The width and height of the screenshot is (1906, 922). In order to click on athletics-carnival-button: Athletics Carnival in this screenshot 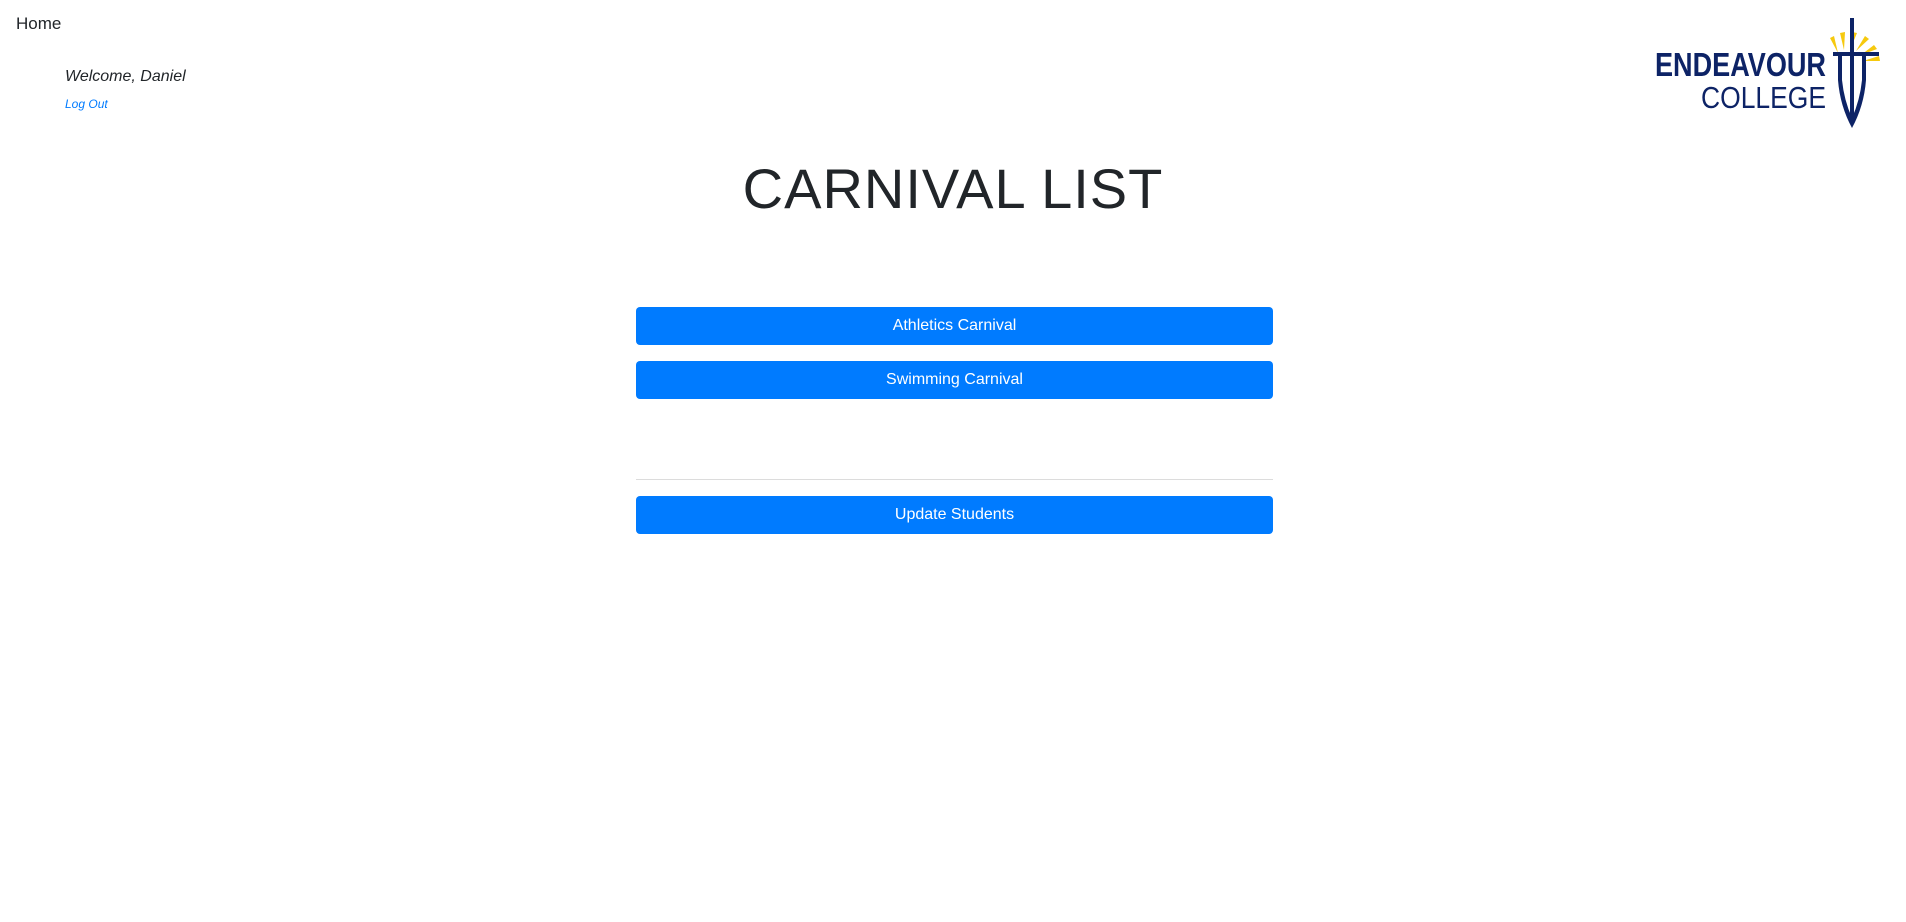, I will do `click(954, 326)`.